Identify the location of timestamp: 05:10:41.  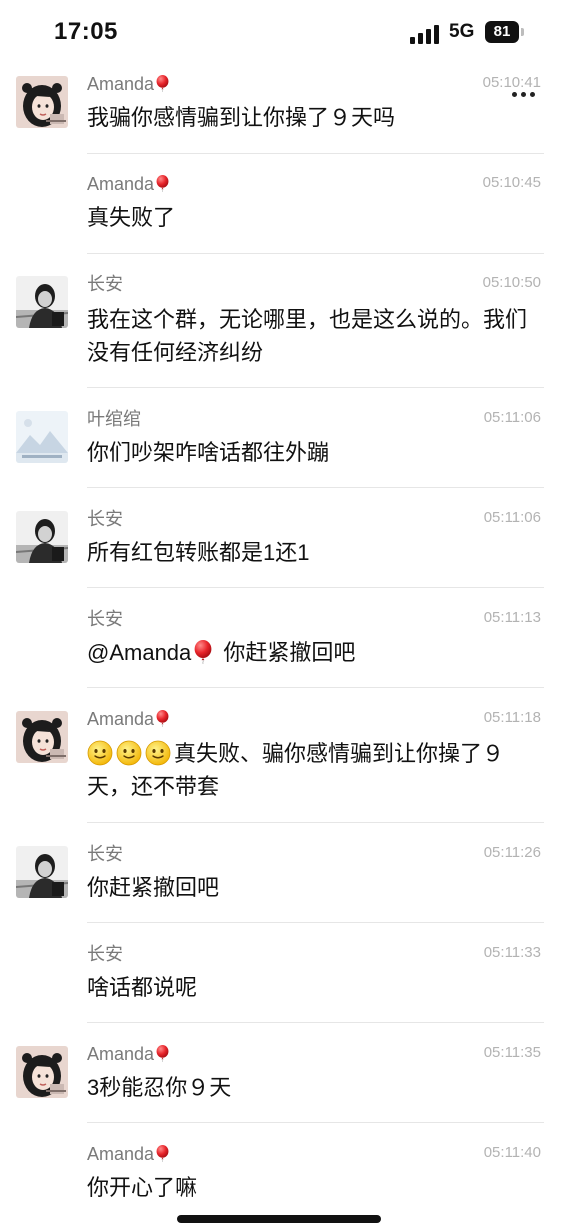
(511, 82).